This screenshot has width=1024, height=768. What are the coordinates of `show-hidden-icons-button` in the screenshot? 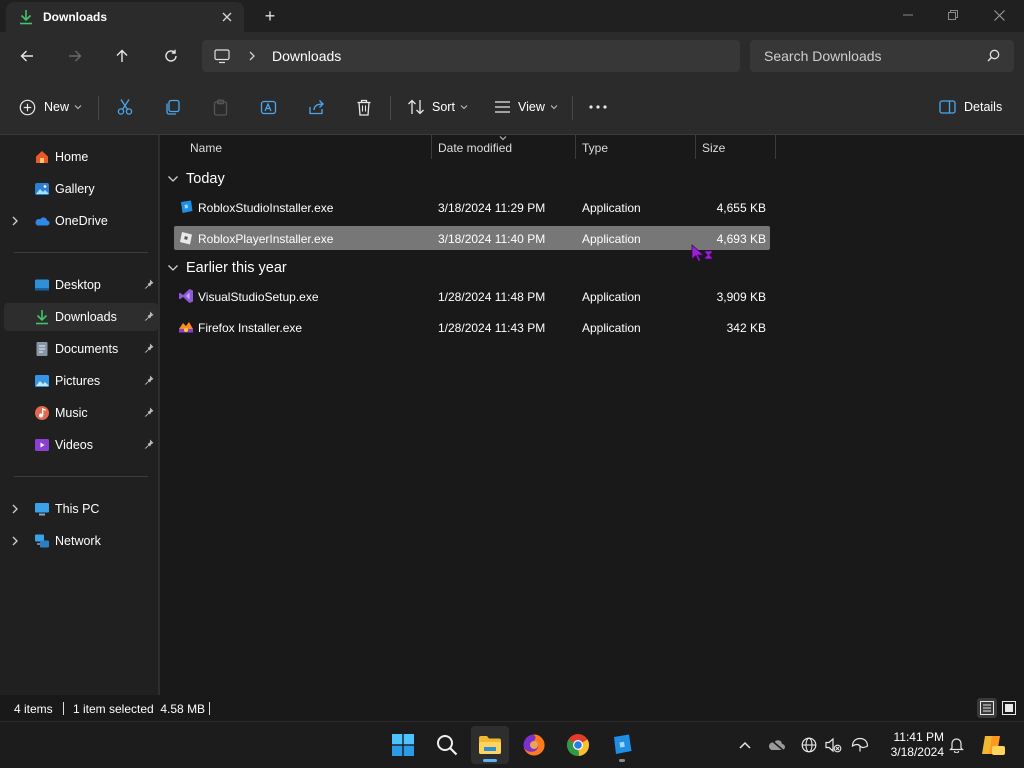 It's located at (745, 745).